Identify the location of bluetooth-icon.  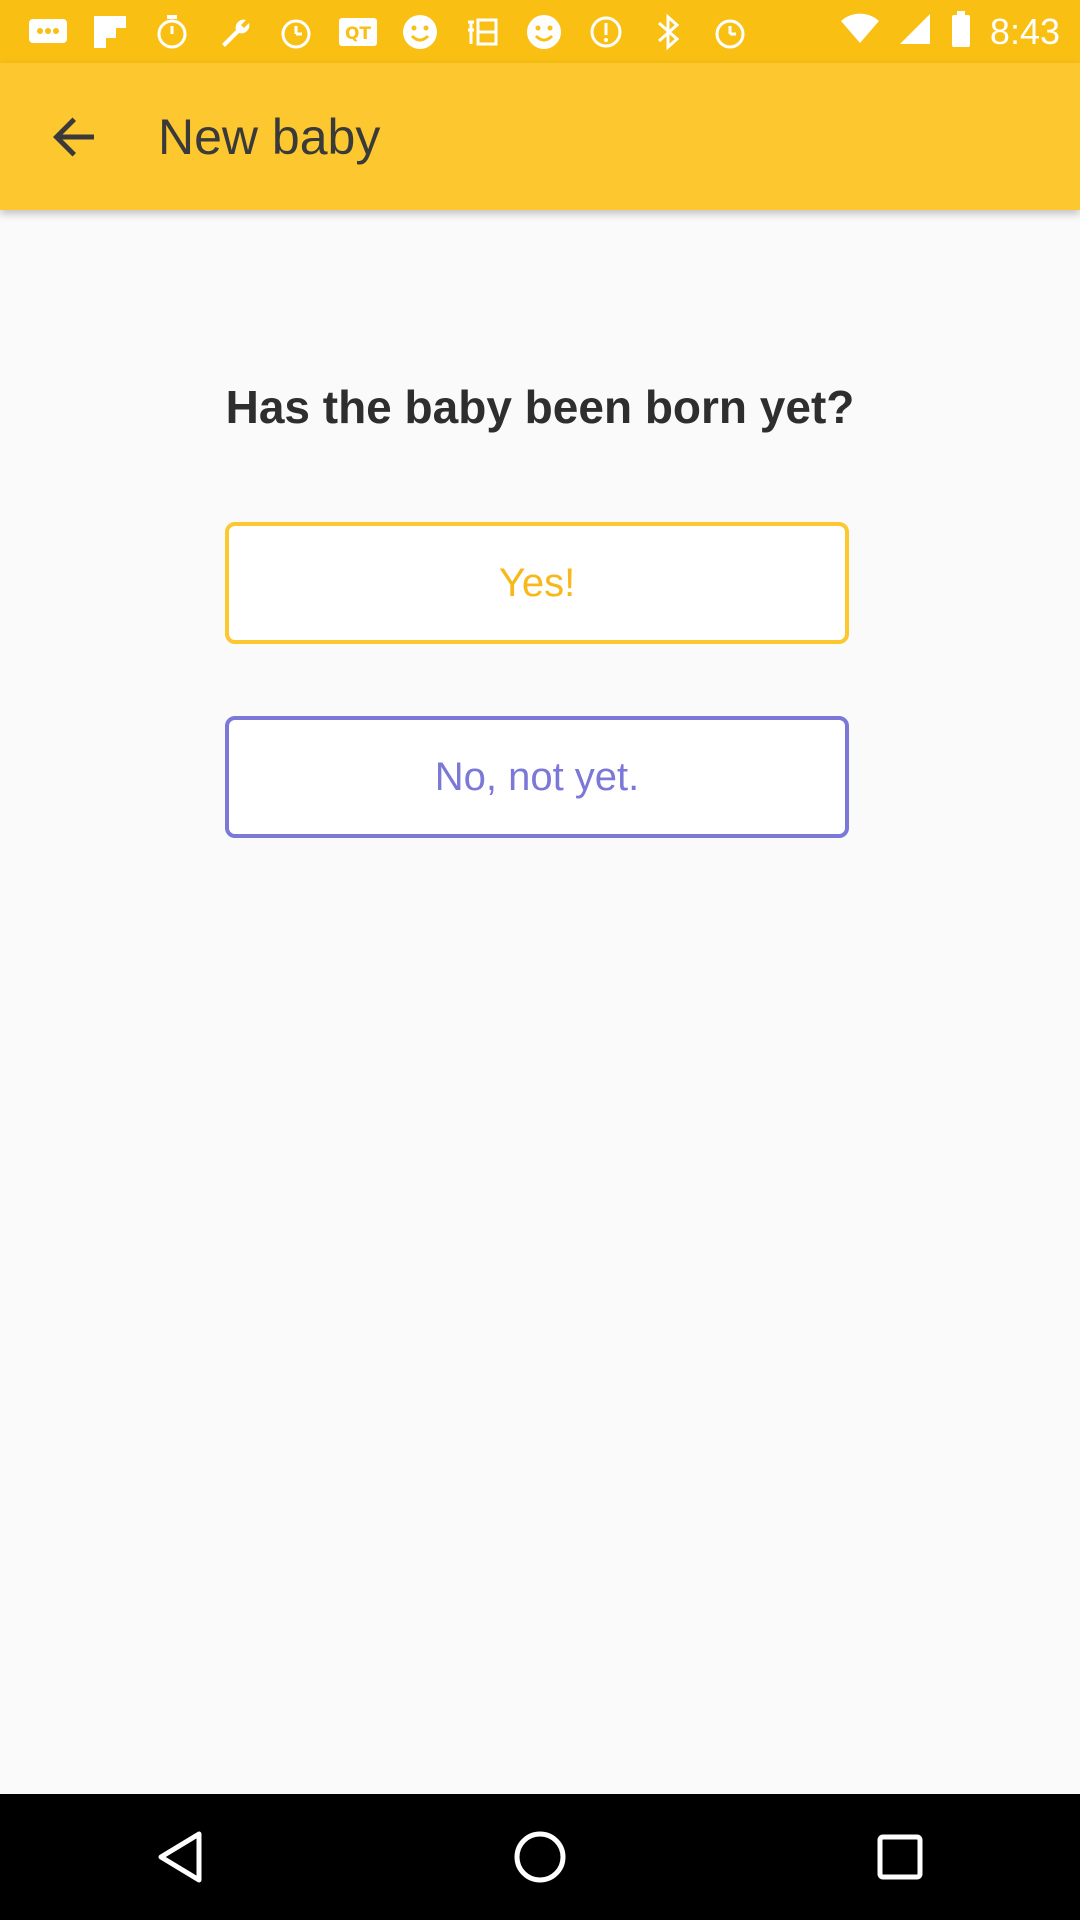
(668, 32).